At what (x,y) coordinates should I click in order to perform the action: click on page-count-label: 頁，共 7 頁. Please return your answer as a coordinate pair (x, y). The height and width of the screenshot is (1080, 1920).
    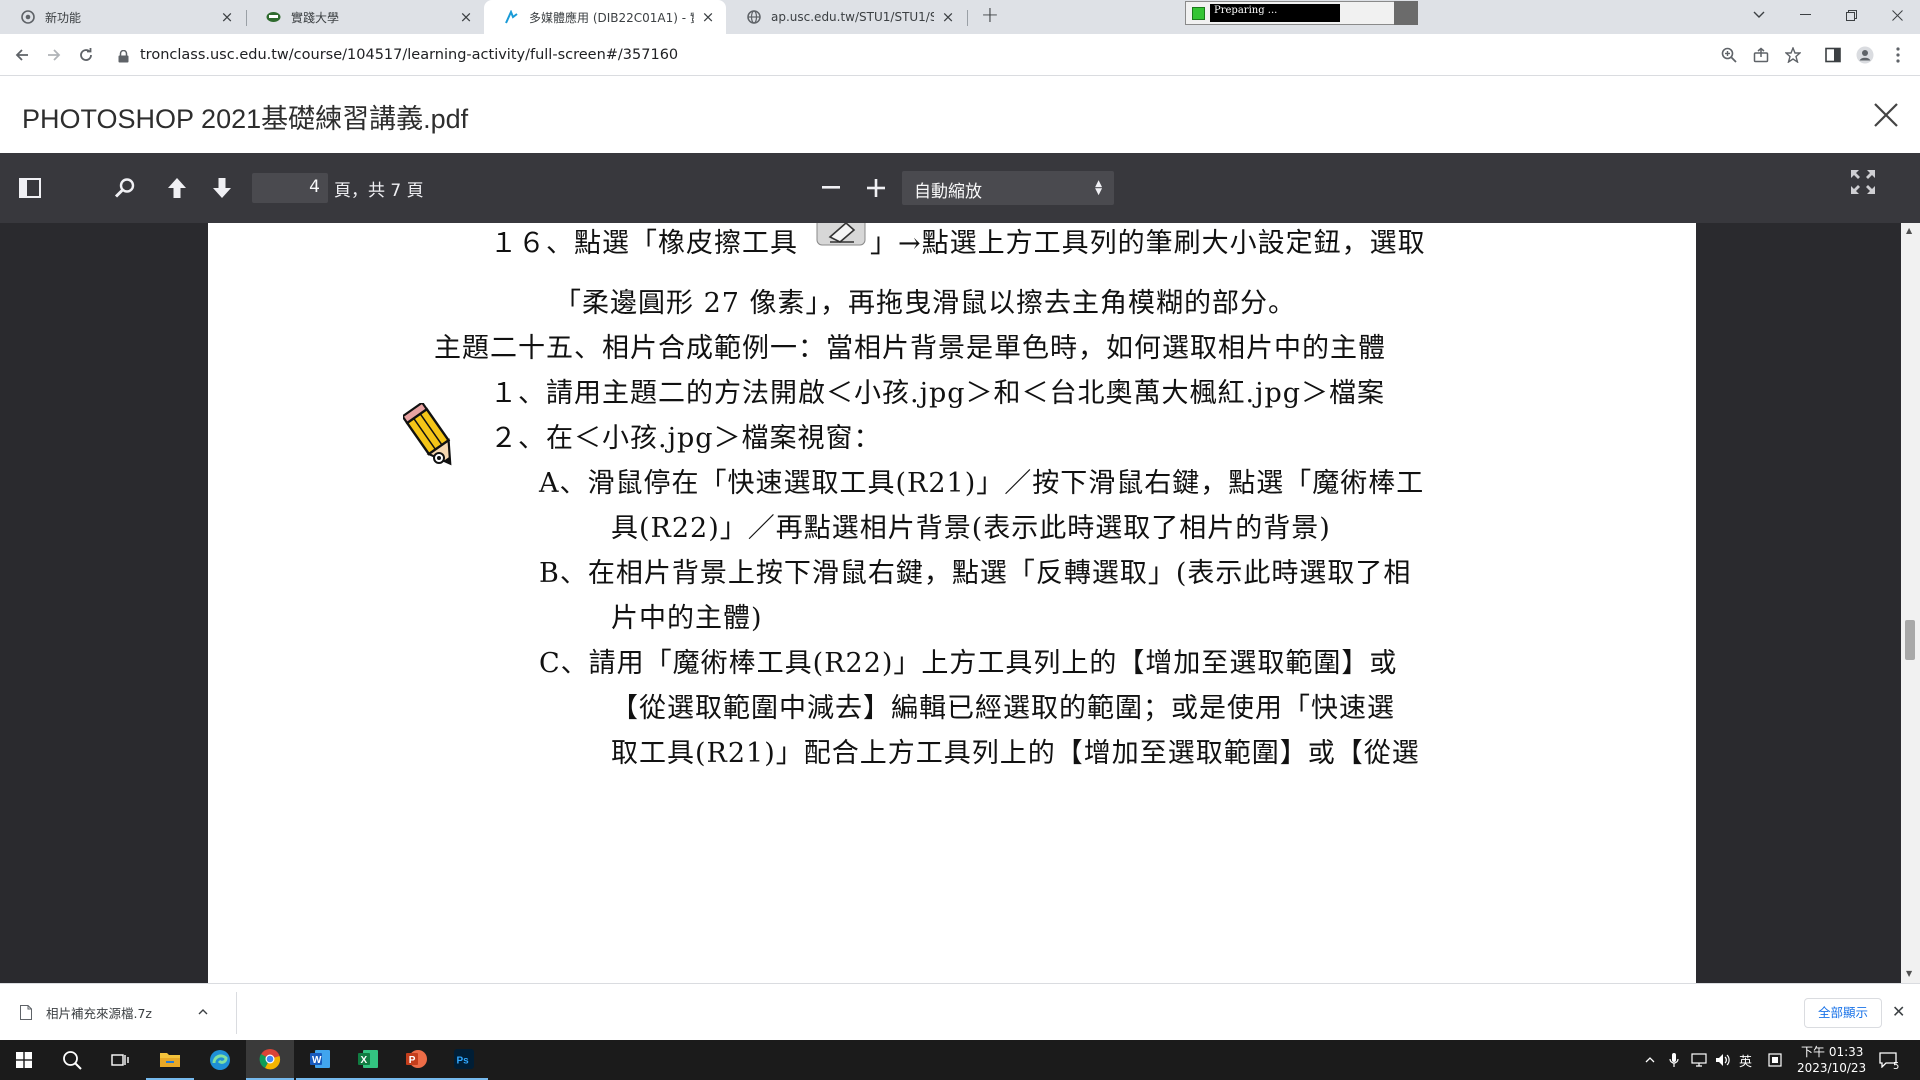
    Looking at the image, I should click on (379, 191).